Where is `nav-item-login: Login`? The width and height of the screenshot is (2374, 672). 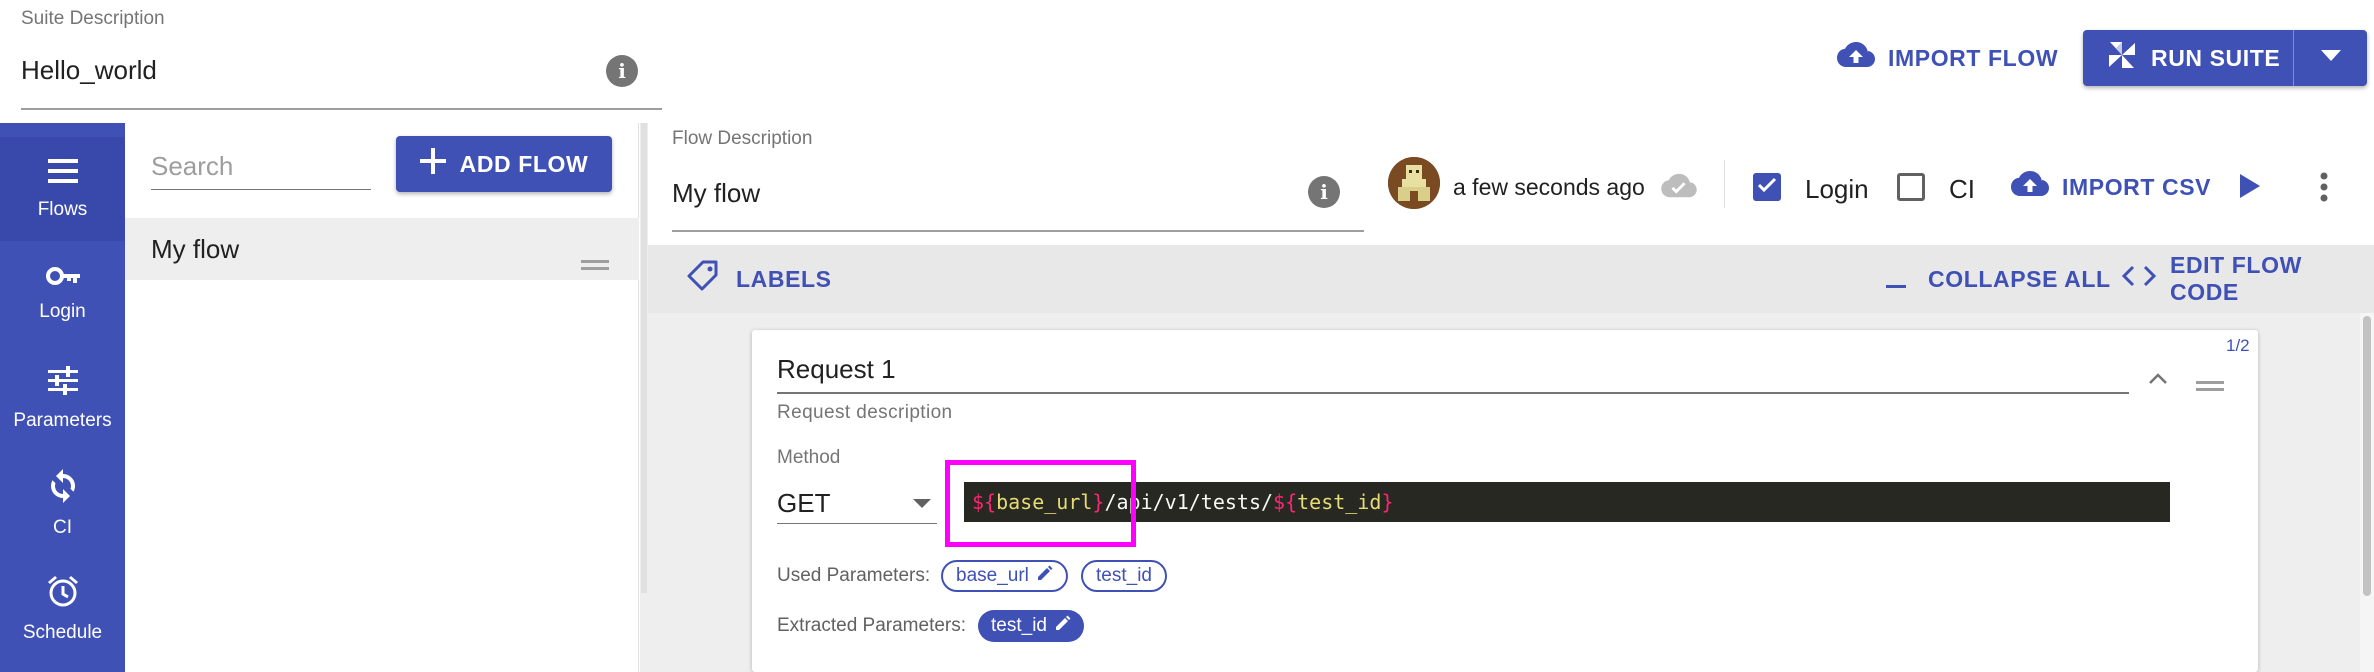 nav-item-login: Login is located at coordinates (62, 294).